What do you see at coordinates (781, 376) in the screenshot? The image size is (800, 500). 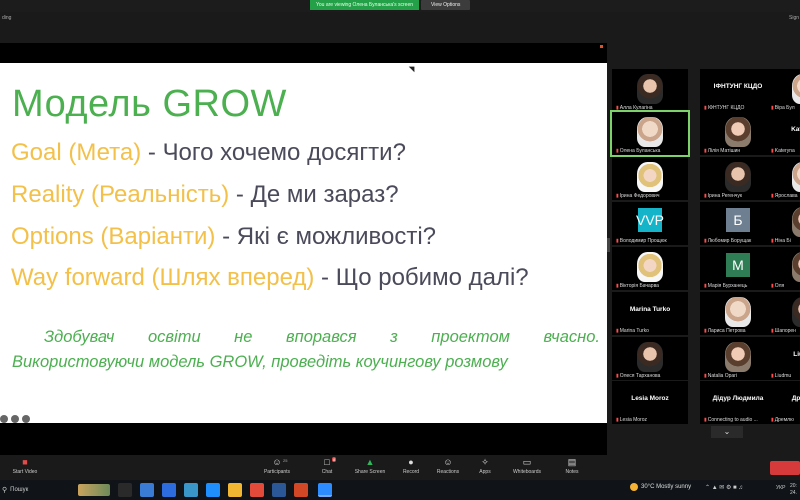 I see `participant-name-label: ▮Liudmu` at bounding box center [781, 376].